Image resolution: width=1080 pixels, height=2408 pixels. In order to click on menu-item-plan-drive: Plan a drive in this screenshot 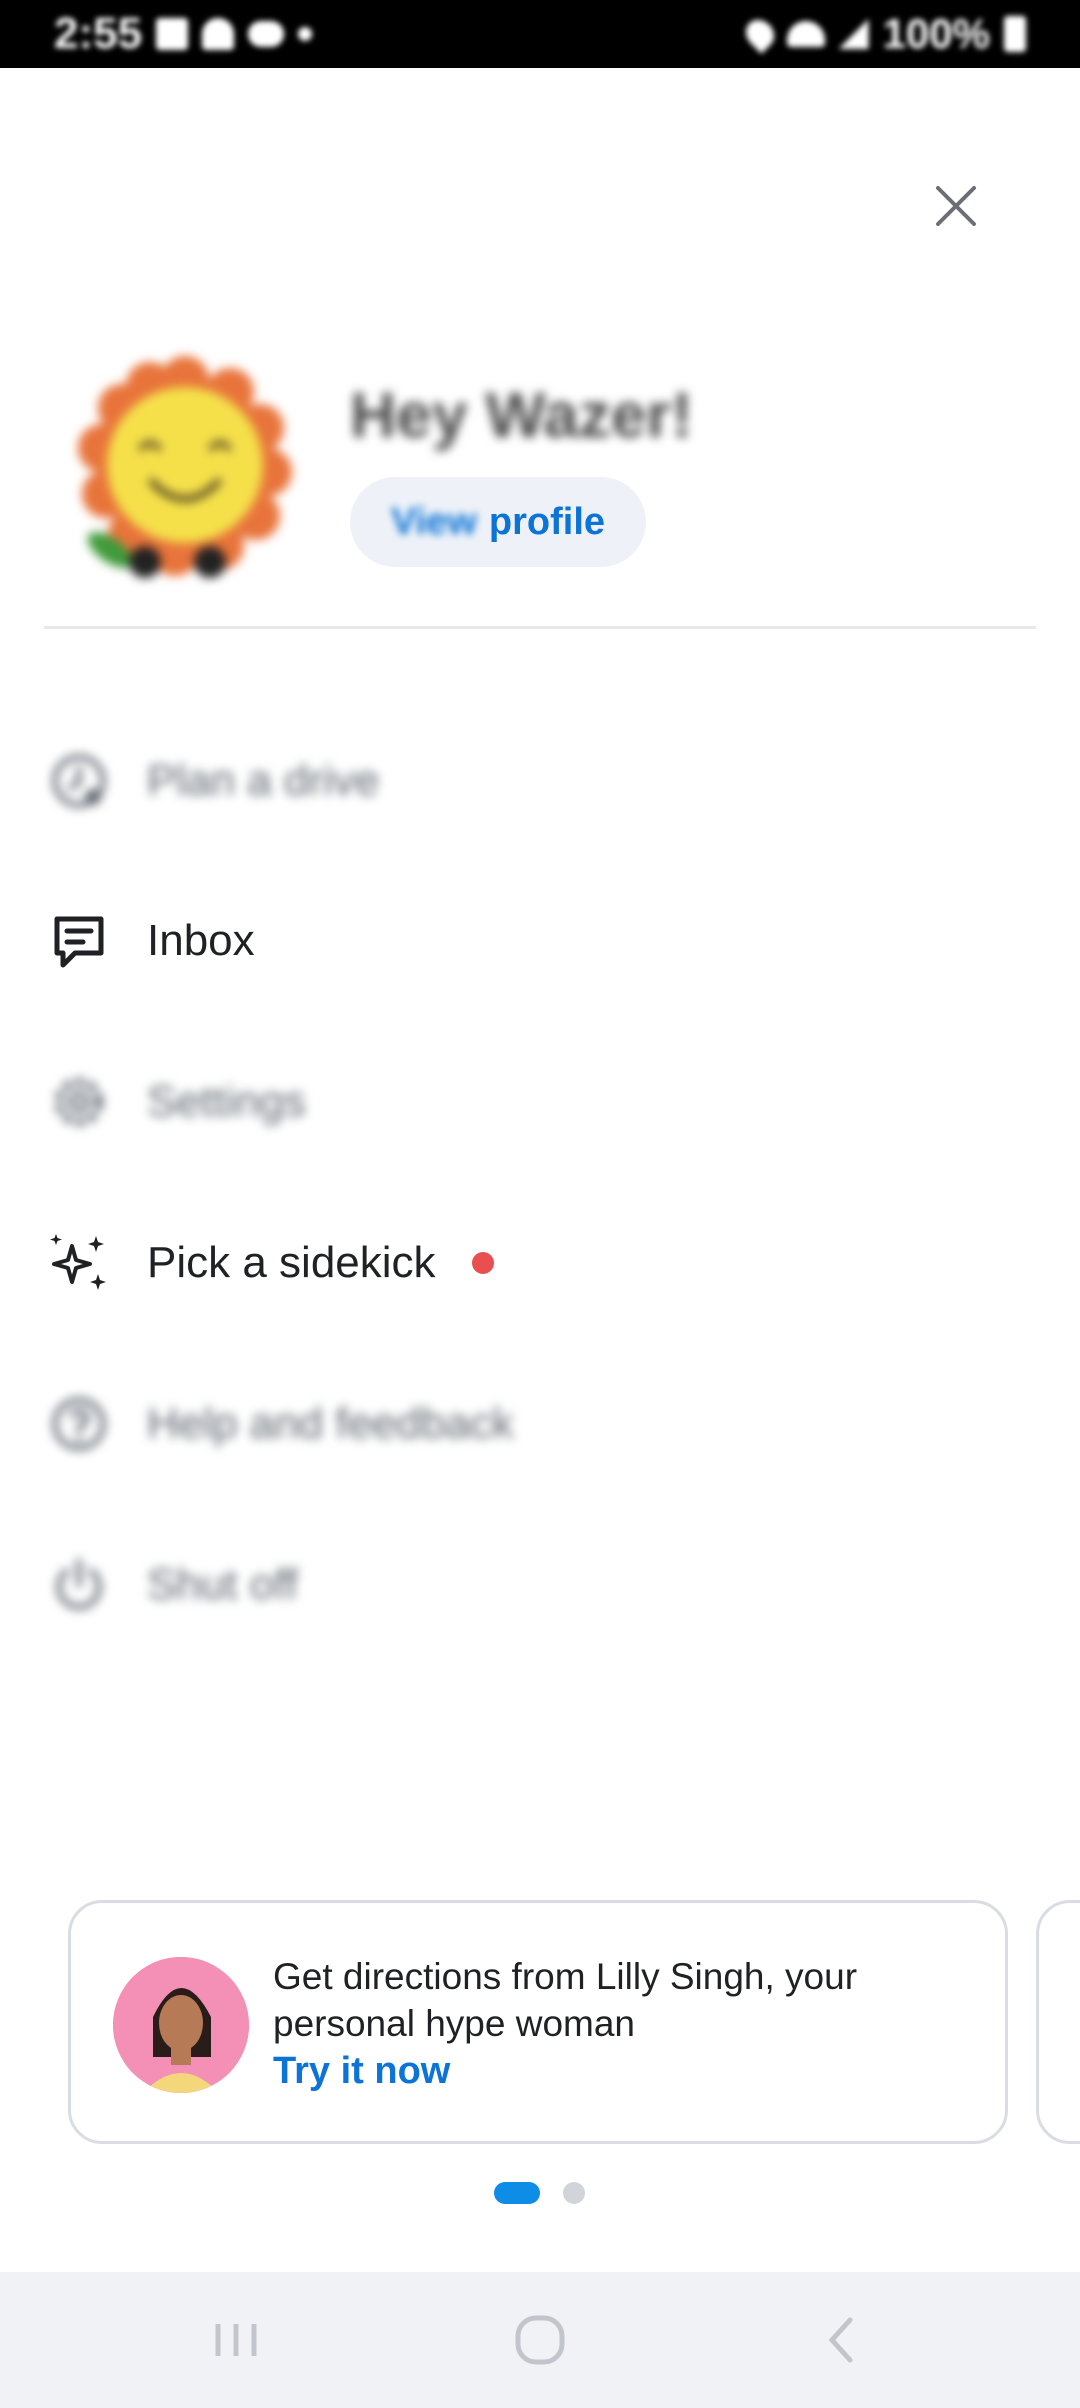, I will do `click(494, 781)`.